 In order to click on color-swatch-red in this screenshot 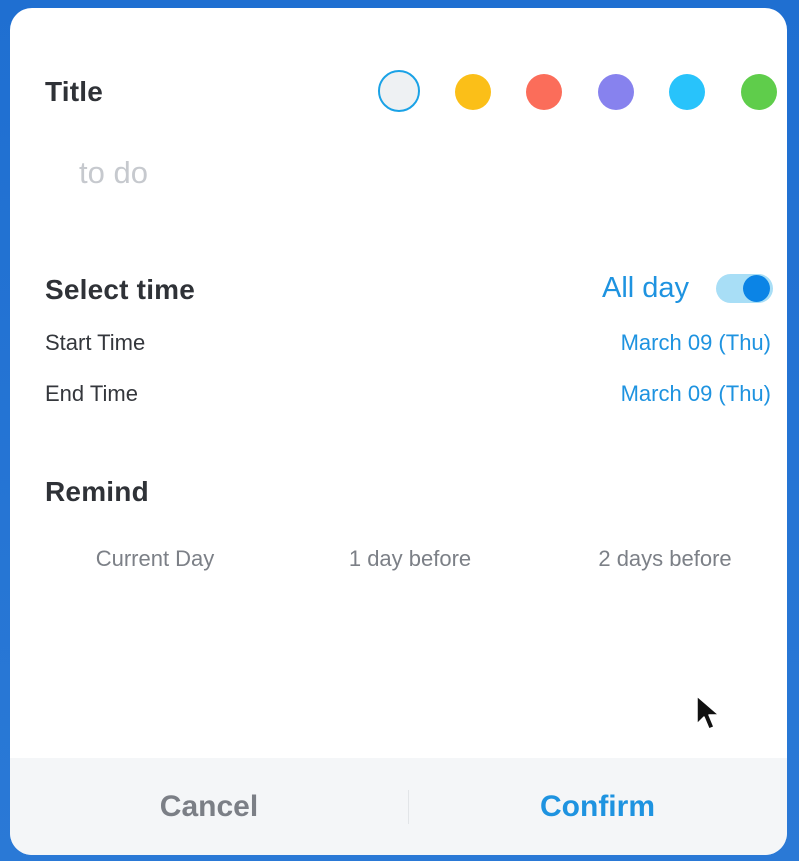, I will do `click(544, 92)`.